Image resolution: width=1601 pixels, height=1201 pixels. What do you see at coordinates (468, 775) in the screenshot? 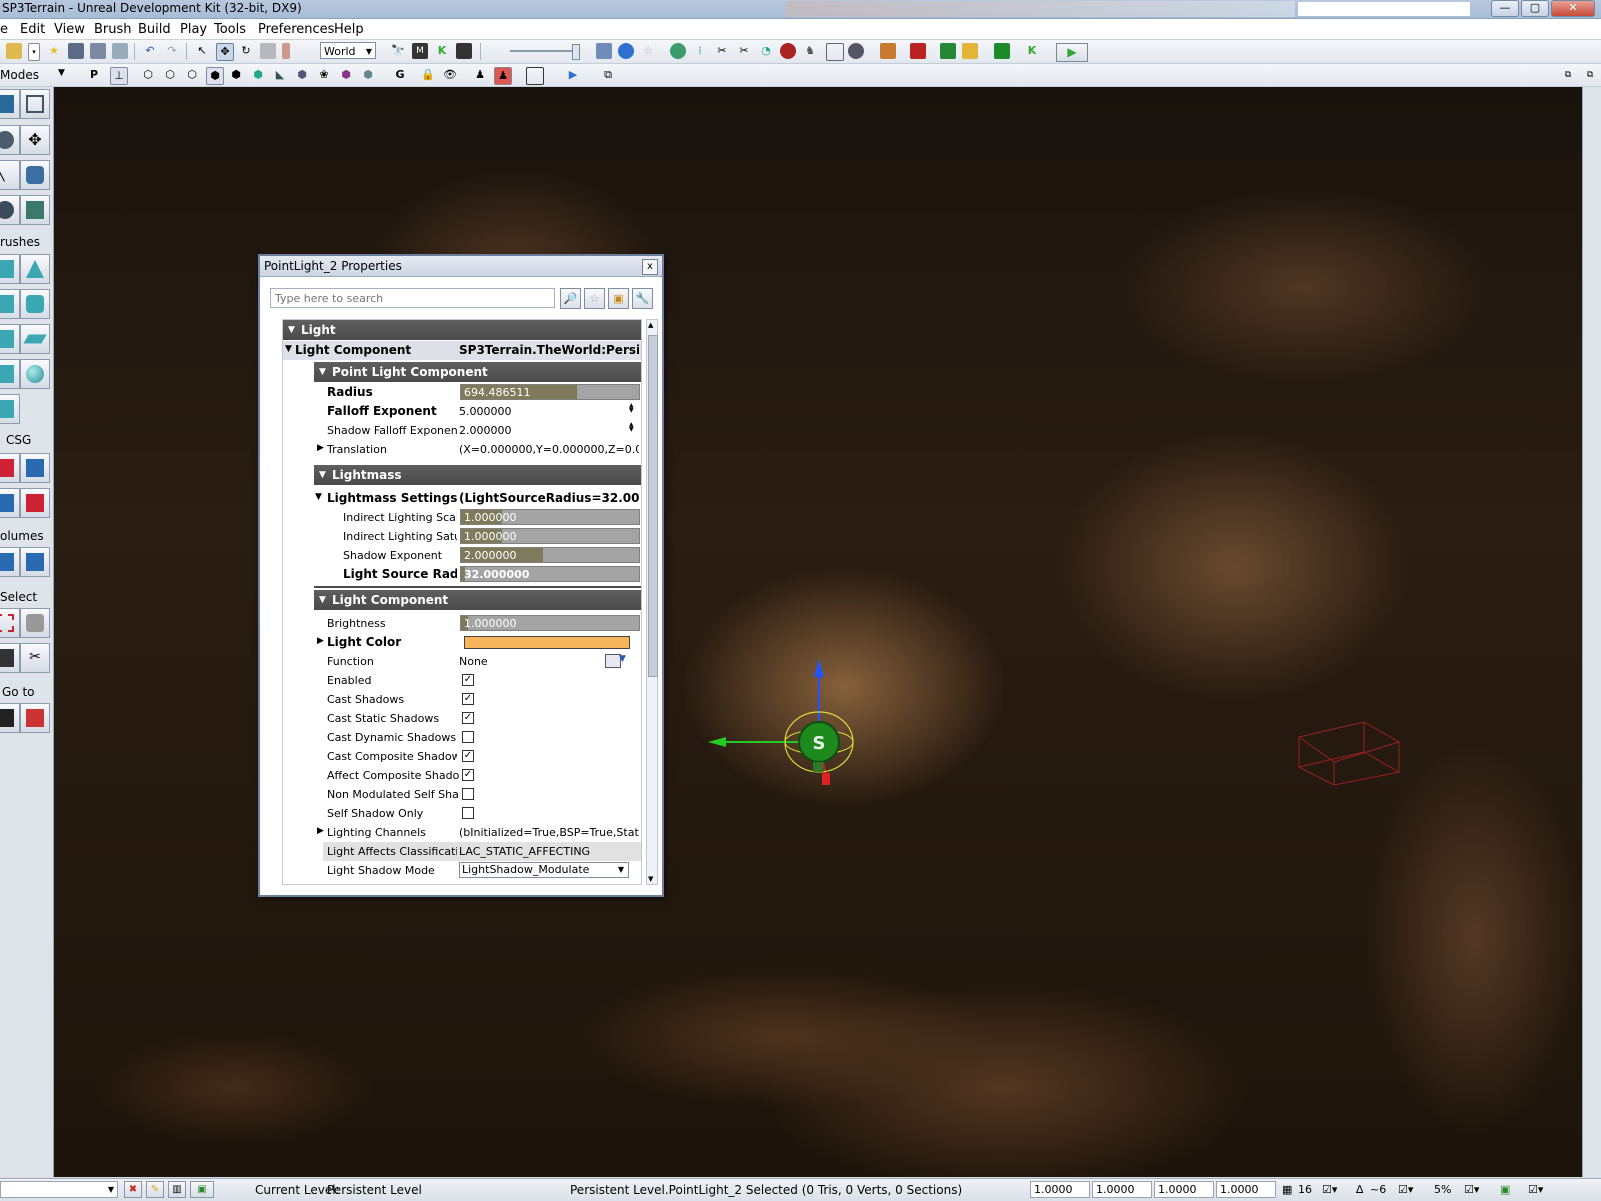
I see `affect-composite-shadow-checkbox: ✓` at bounding box center [468, 775].